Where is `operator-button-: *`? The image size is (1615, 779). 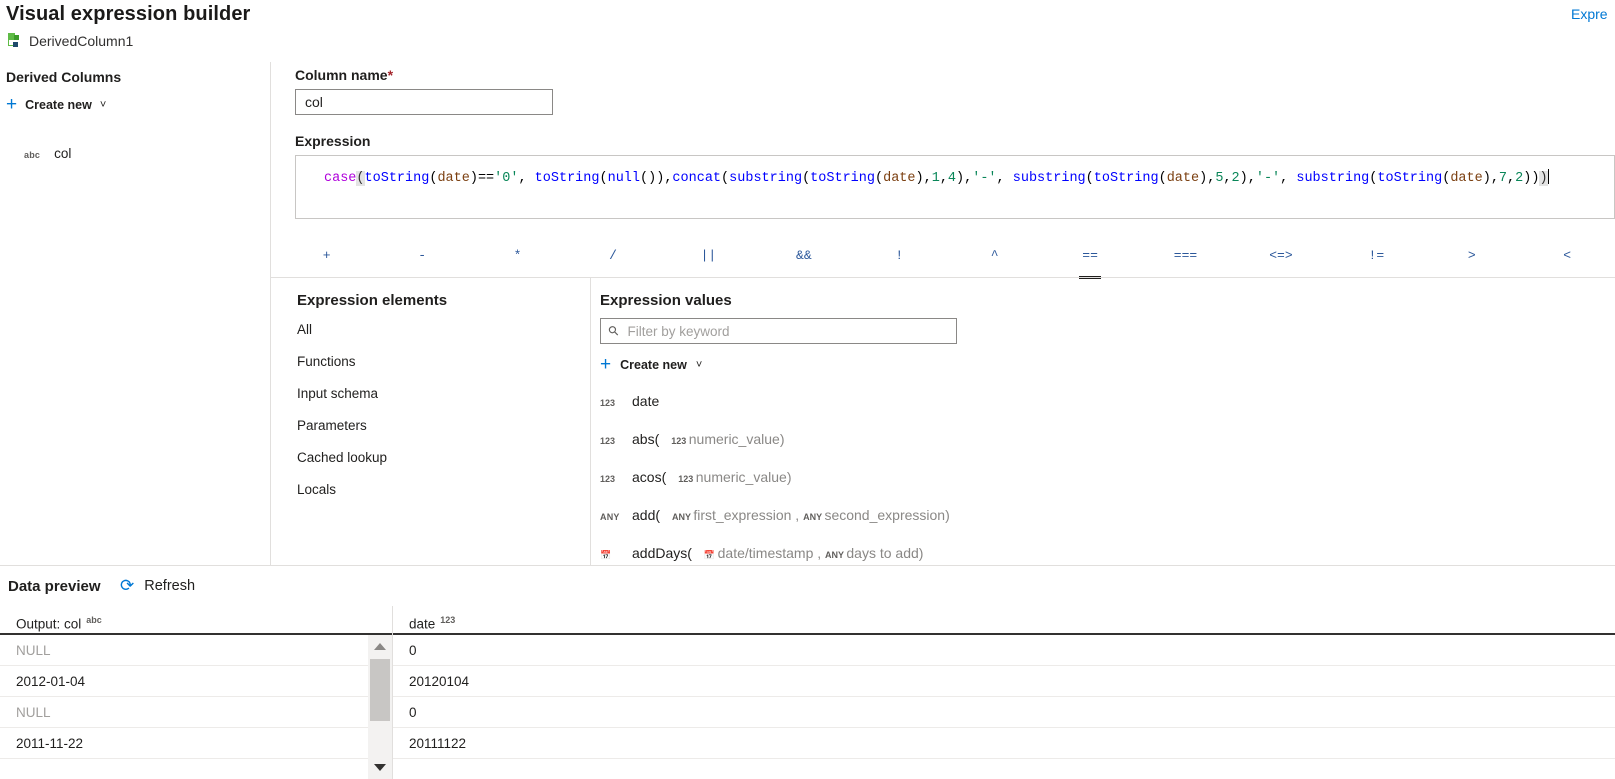 operator-button-: * is located at coordinates (517, 255).